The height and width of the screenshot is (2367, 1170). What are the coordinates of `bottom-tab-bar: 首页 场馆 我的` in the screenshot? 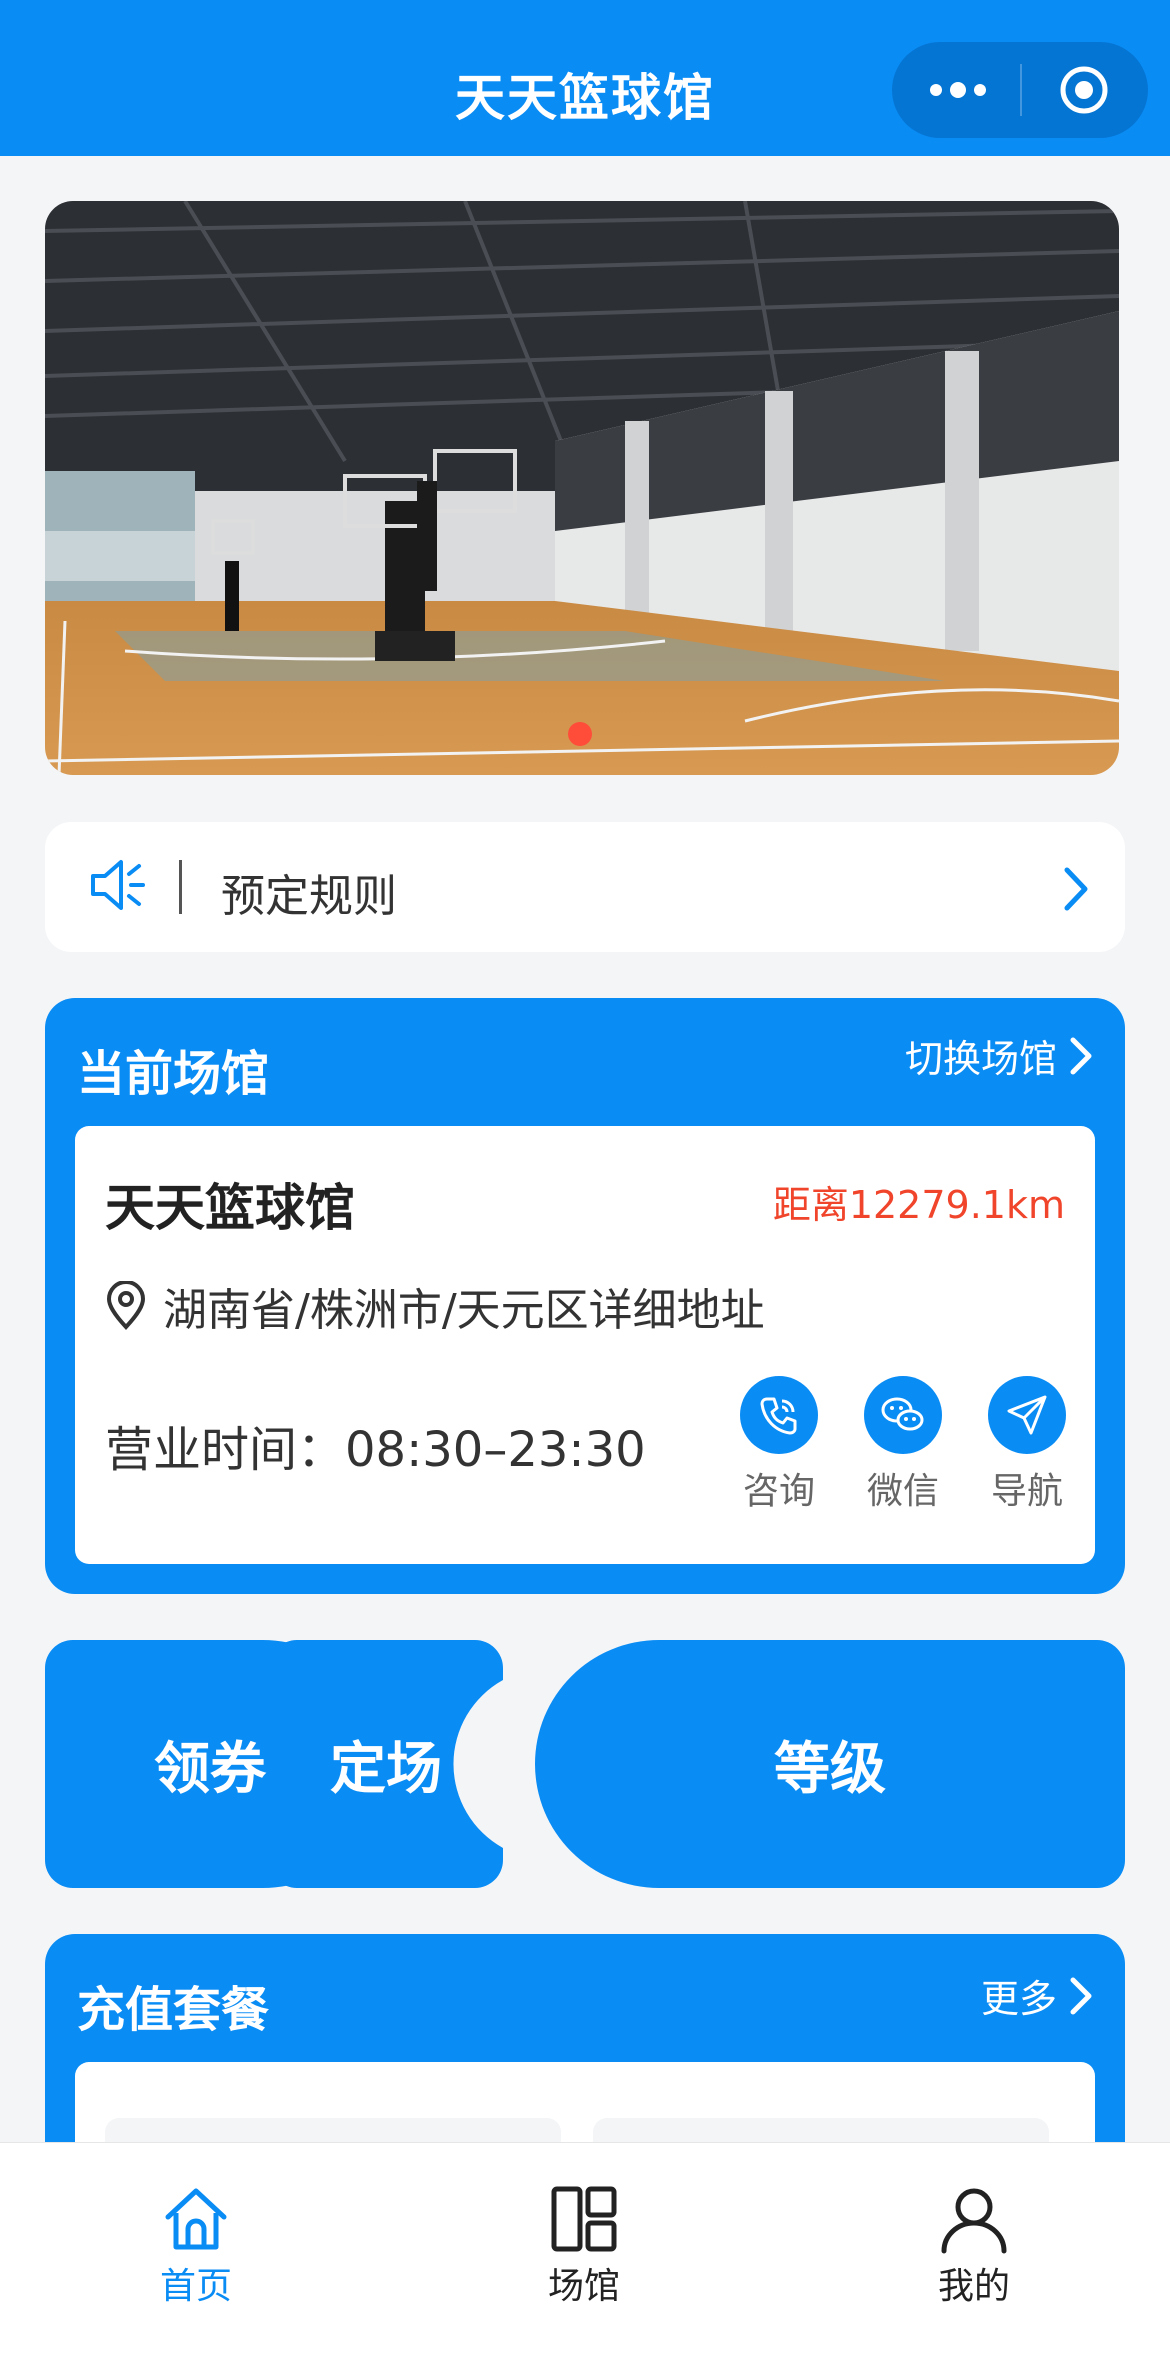 It's located at (585, 2254).